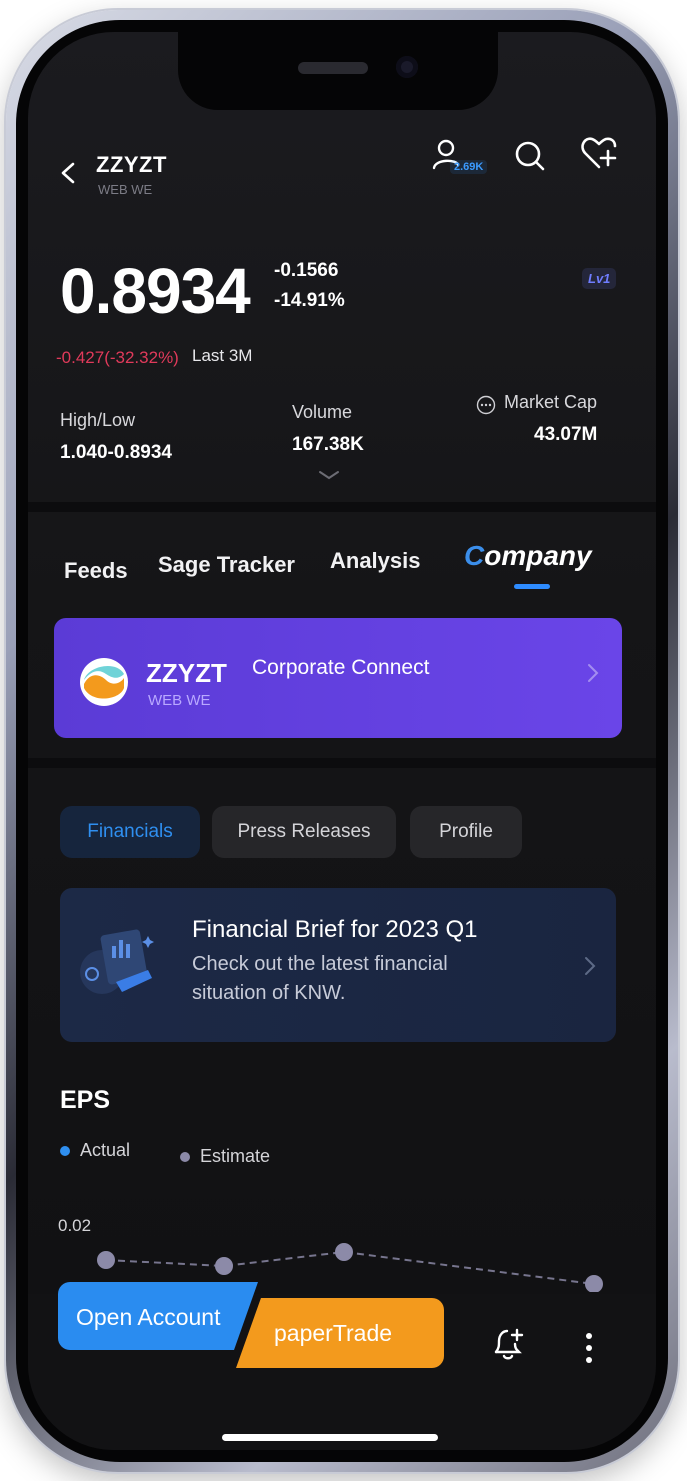 The image size is (687, 1481). I want to click on volume-value: 167.38K, so click(328, 444).